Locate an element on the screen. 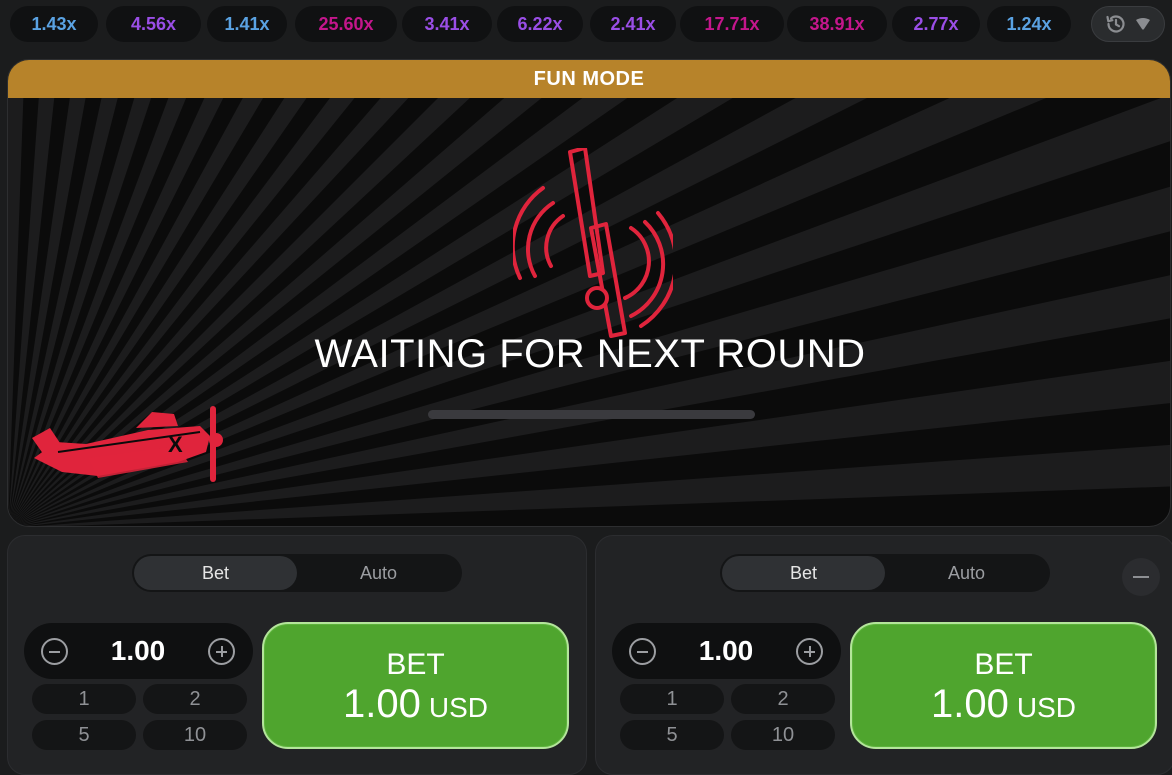  airplane-icon: X is located at coordinates (127, 444).